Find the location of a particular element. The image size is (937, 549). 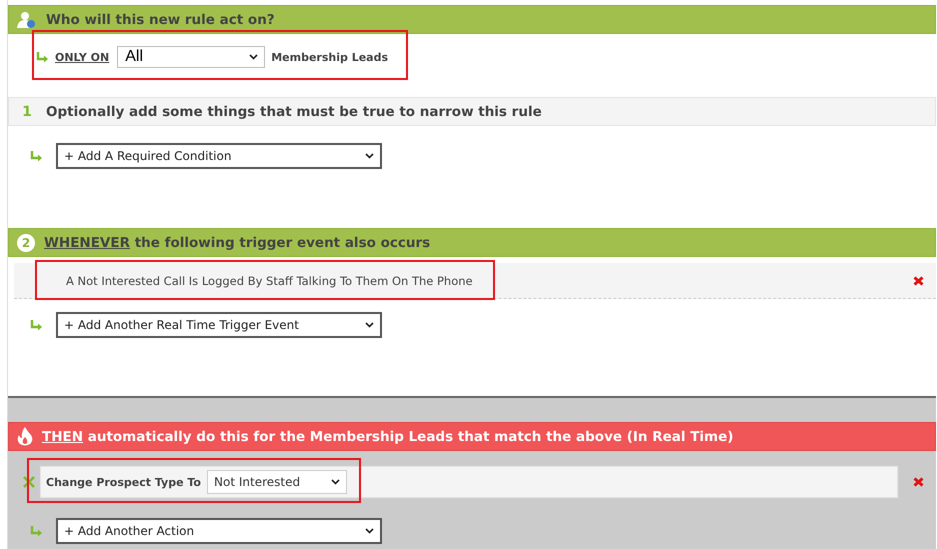

person-icon is located at coordinates (27, 19).